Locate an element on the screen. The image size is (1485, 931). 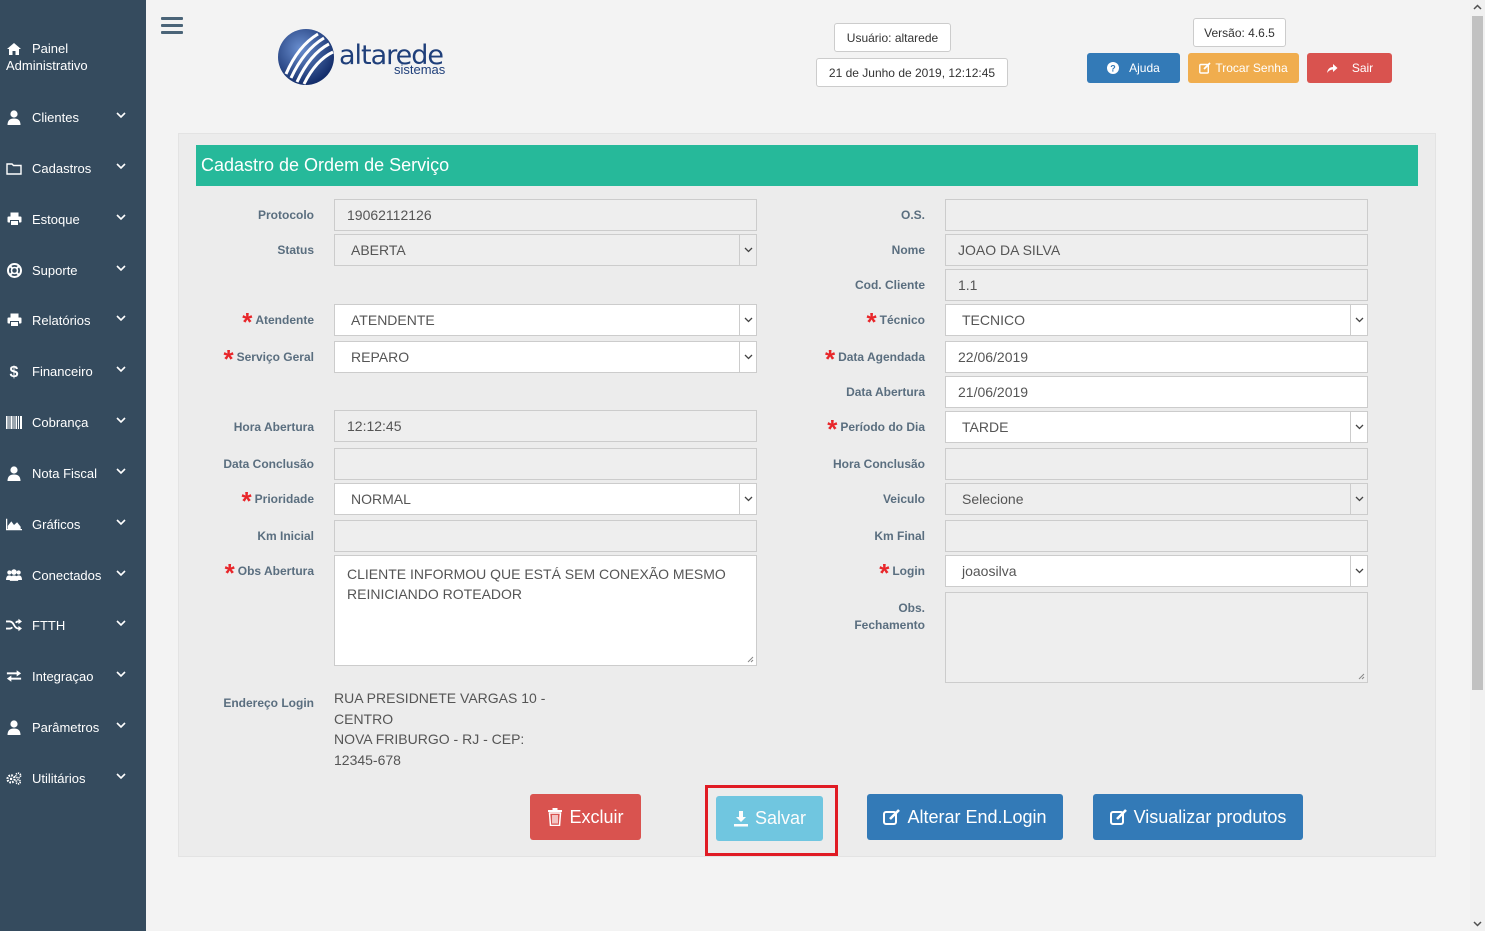
sidebar-painel-line1: Painel is located at coordinates (50, 48).